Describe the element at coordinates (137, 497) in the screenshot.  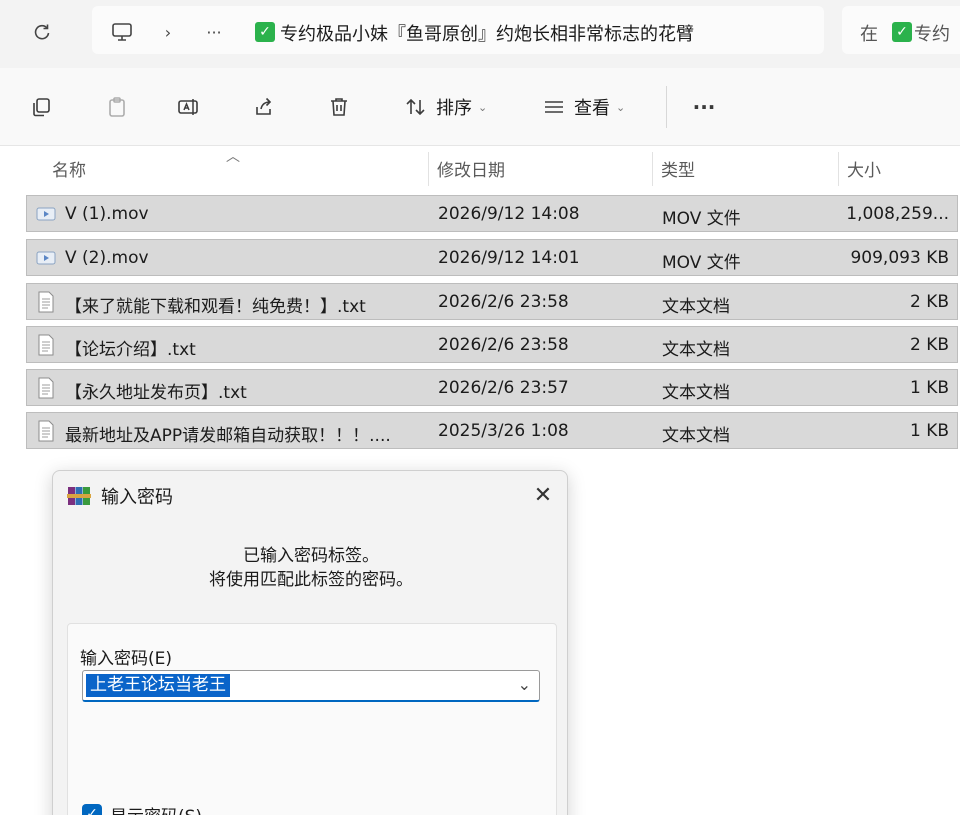
I see `dialog-title: 输入密码` at that location.